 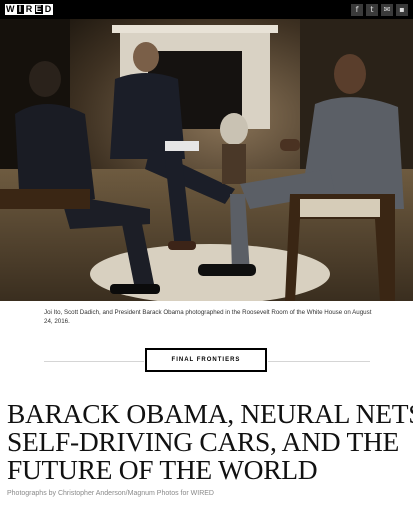 I want to click on logo-letter: R, so click(x=29, y=9).